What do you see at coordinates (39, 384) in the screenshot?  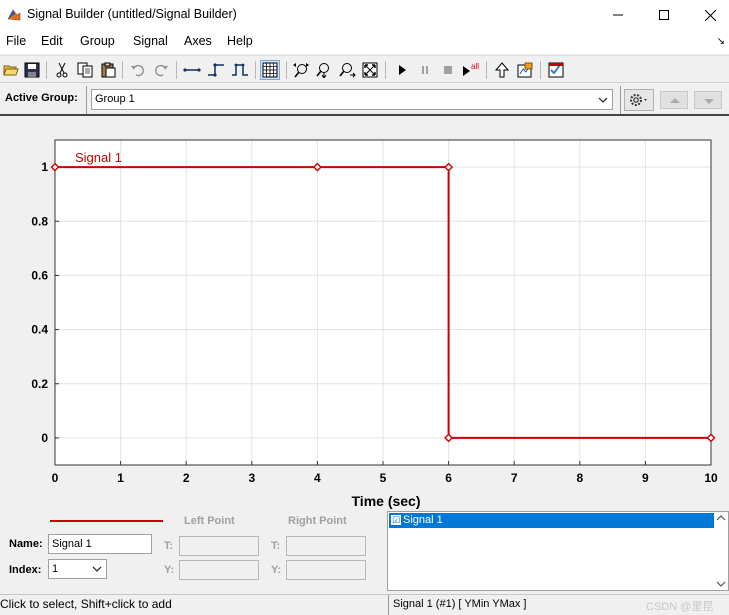 I see `y-tick-label: 0.2` at bounding box center [39, 384].